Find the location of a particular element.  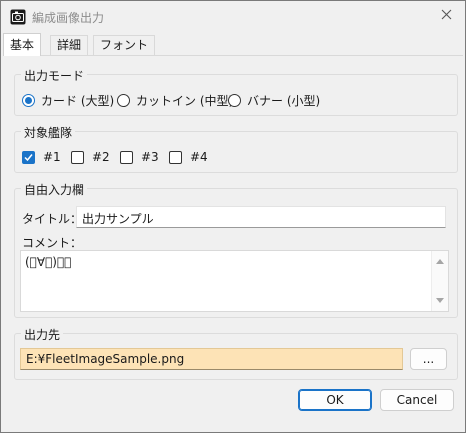

checkmark-icon is located at coordinates (28, 157).